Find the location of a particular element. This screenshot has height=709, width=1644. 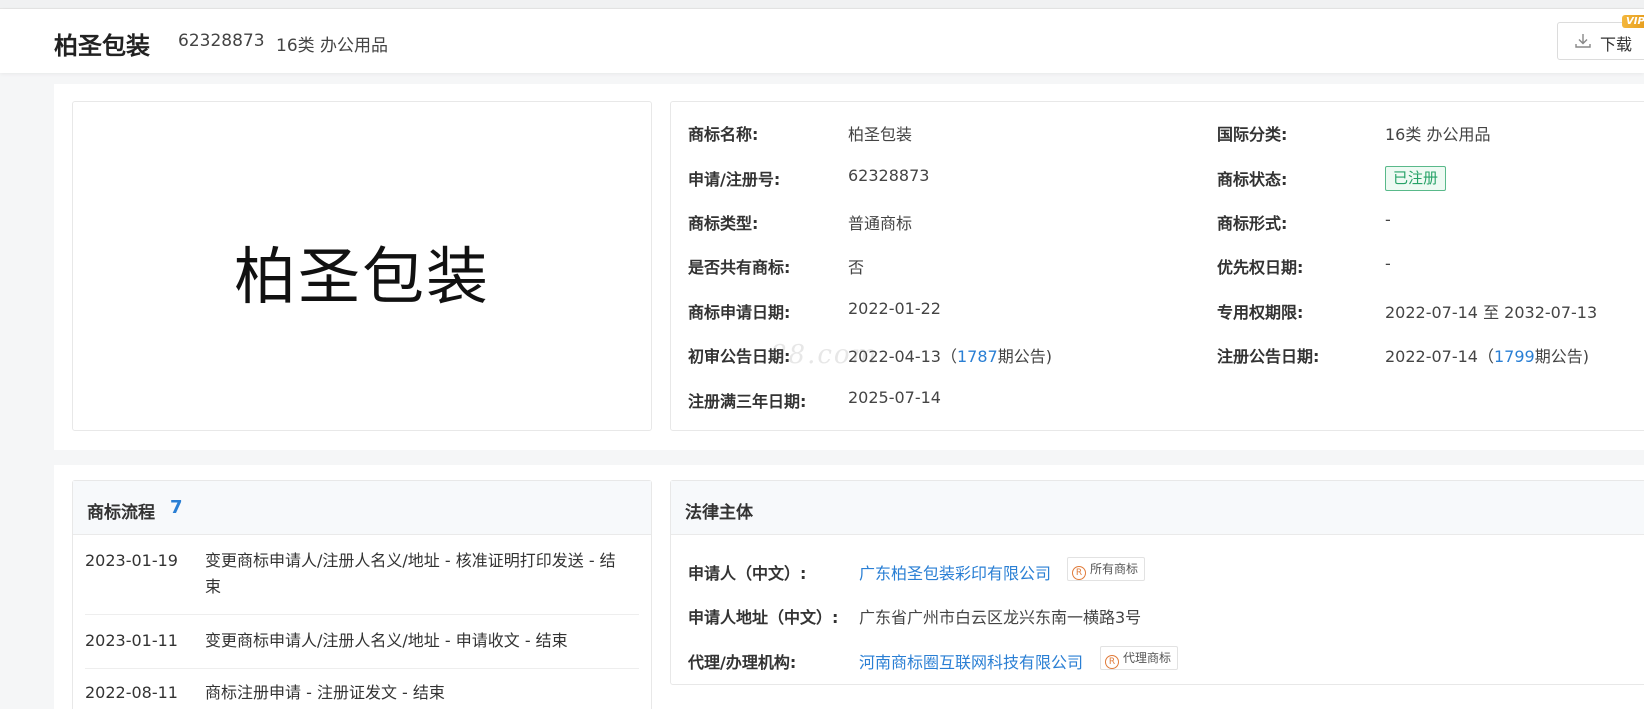

info-name-label: 商标名称: is located at coordinates (723, 134).